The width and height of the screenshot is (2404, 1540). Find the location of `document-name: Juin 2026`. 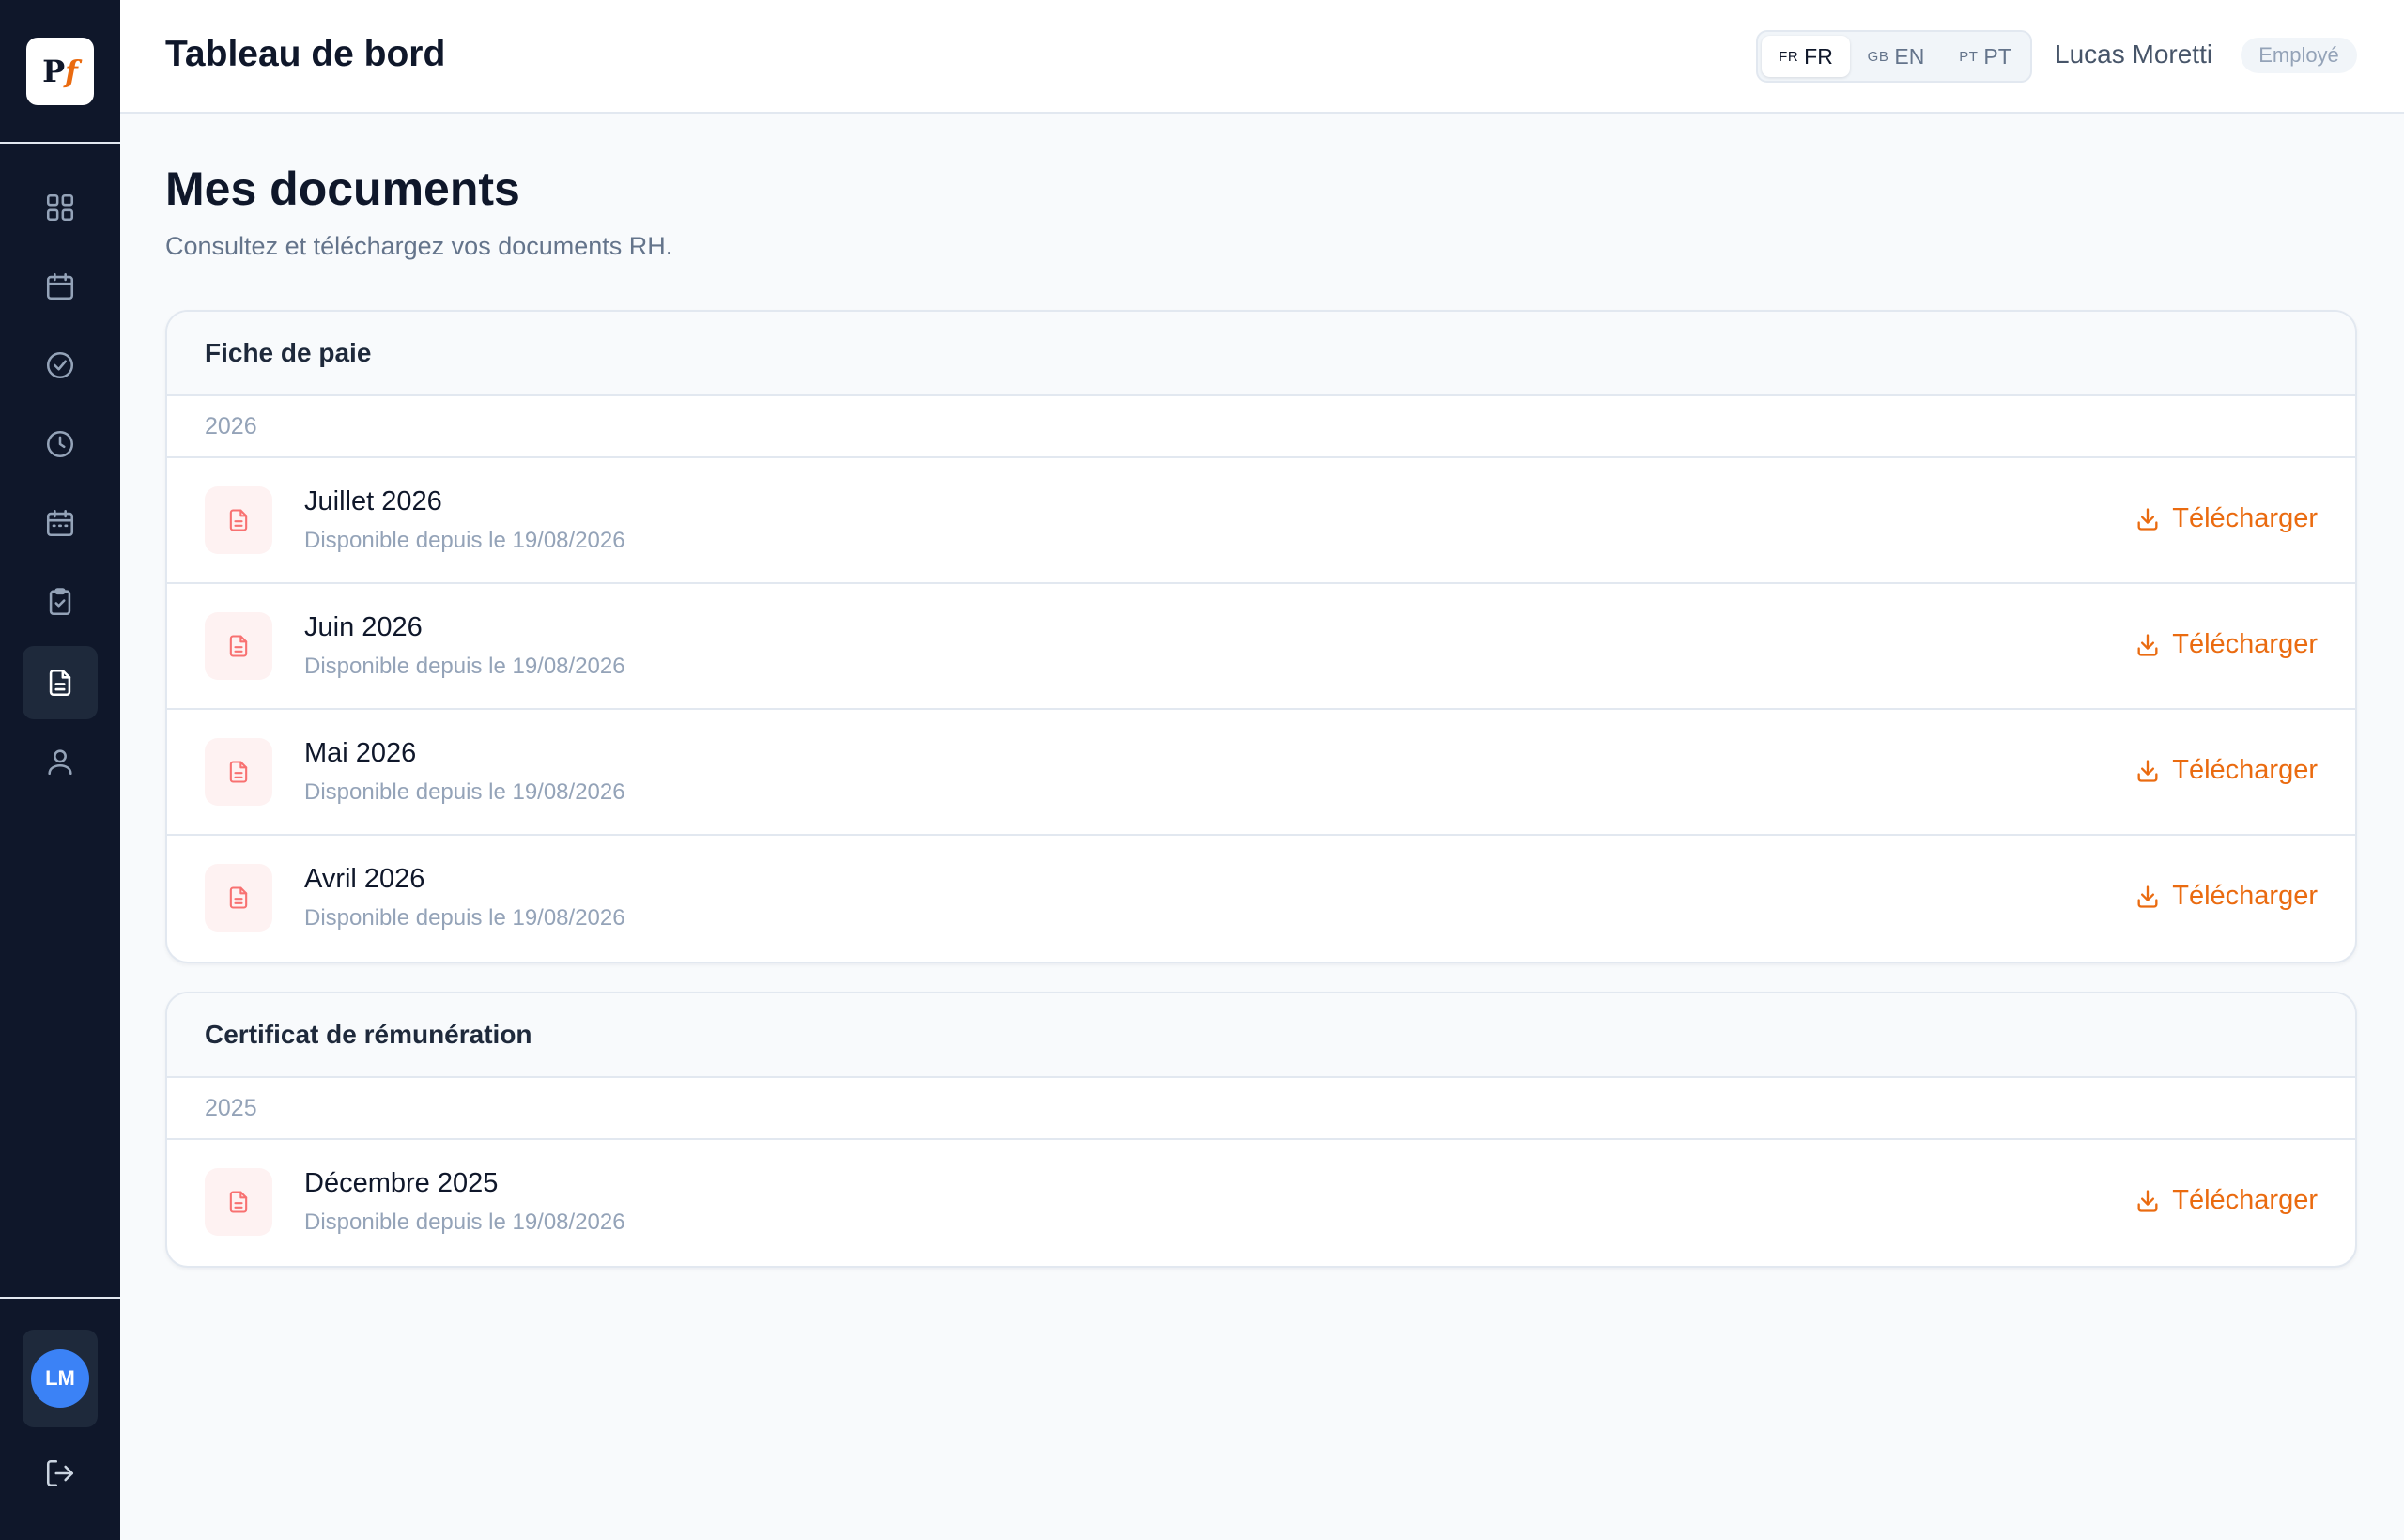

document-name: Juin 2026 is located at coordinates (363, 627).